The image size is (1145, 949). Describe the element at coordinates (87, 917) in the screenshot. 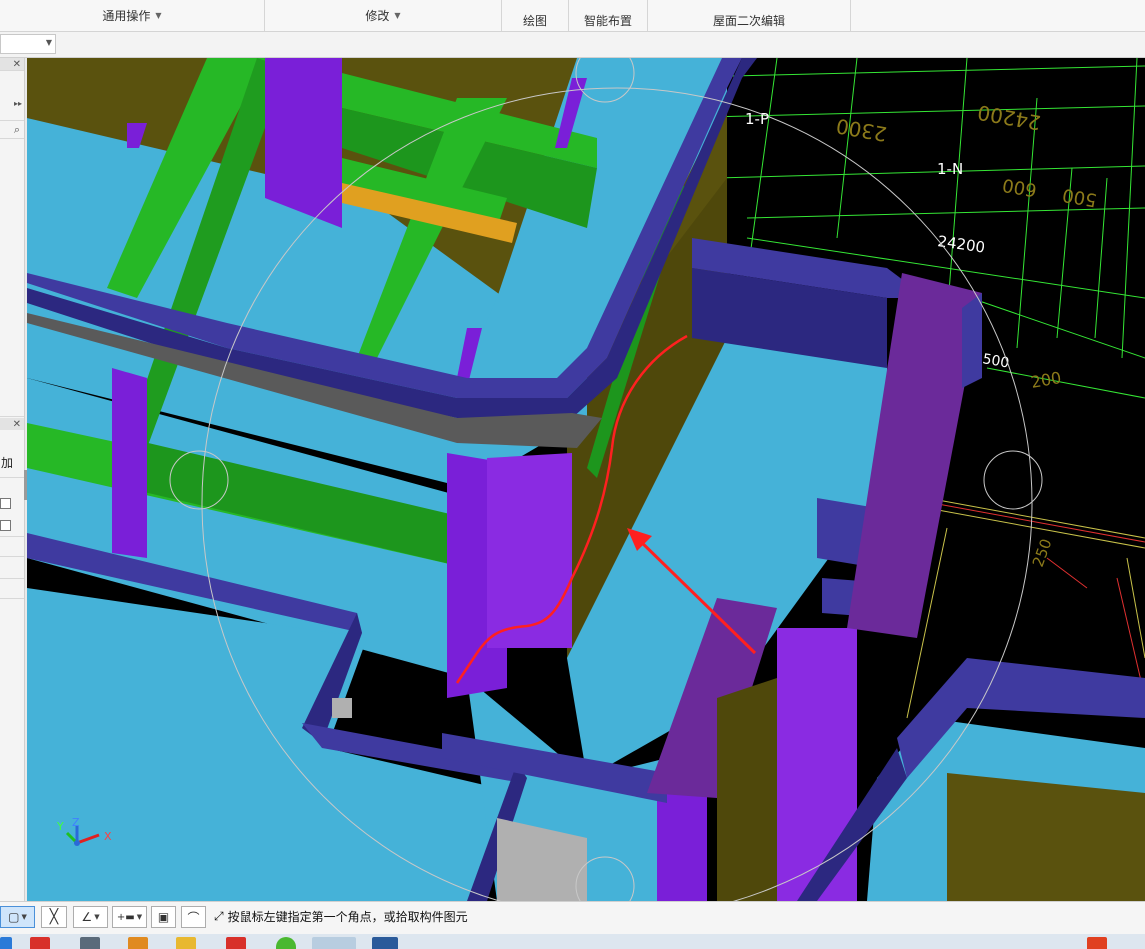

I see `angle-icon: ∠` at that location.